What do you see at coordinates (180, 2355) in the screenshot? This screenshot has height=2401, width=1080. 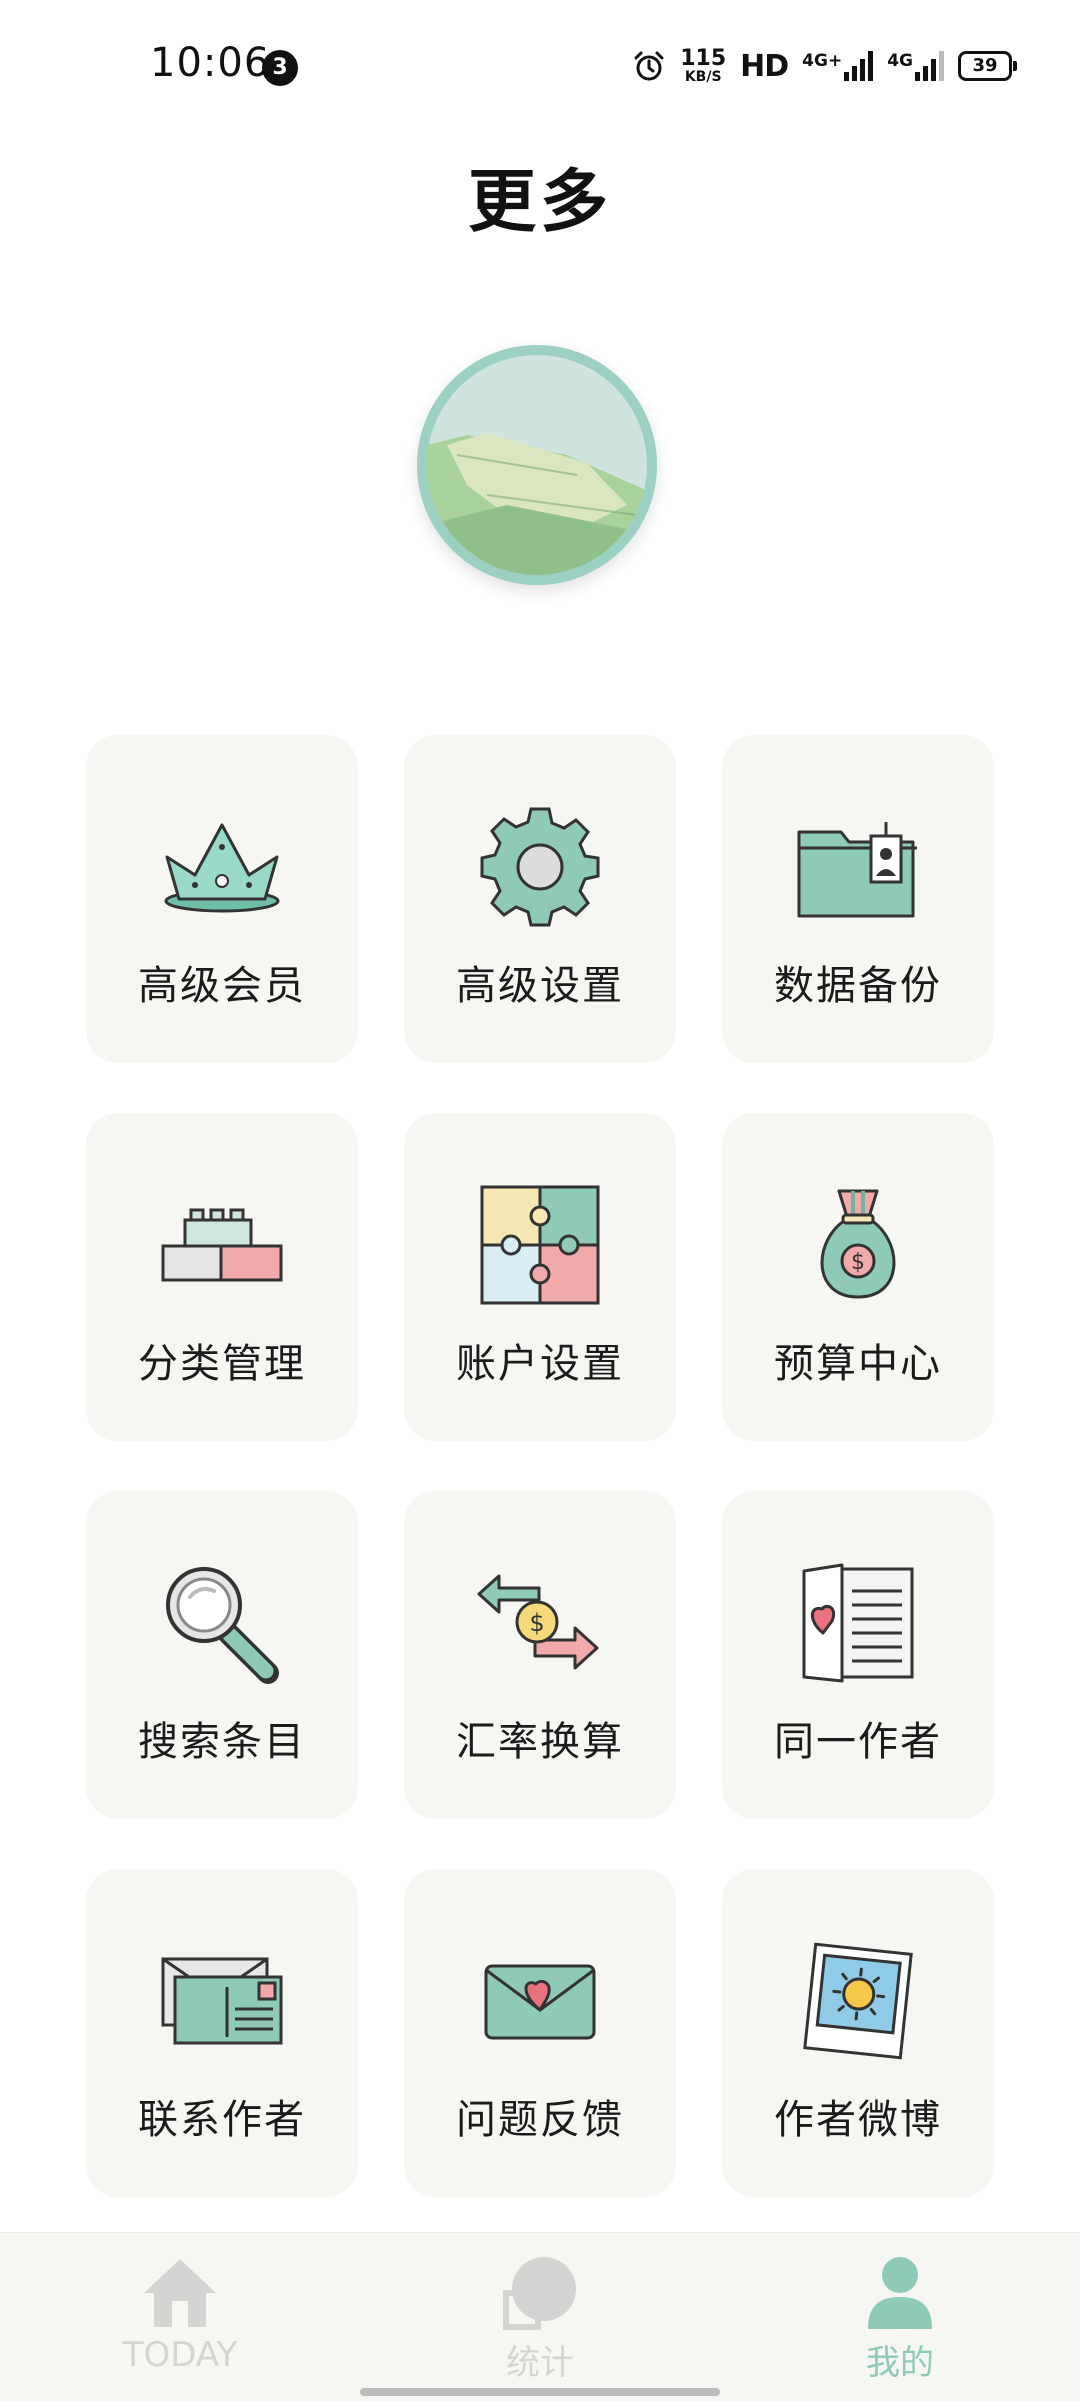 I see `nav-label: TODAY` at bounding box center [180, 2355].